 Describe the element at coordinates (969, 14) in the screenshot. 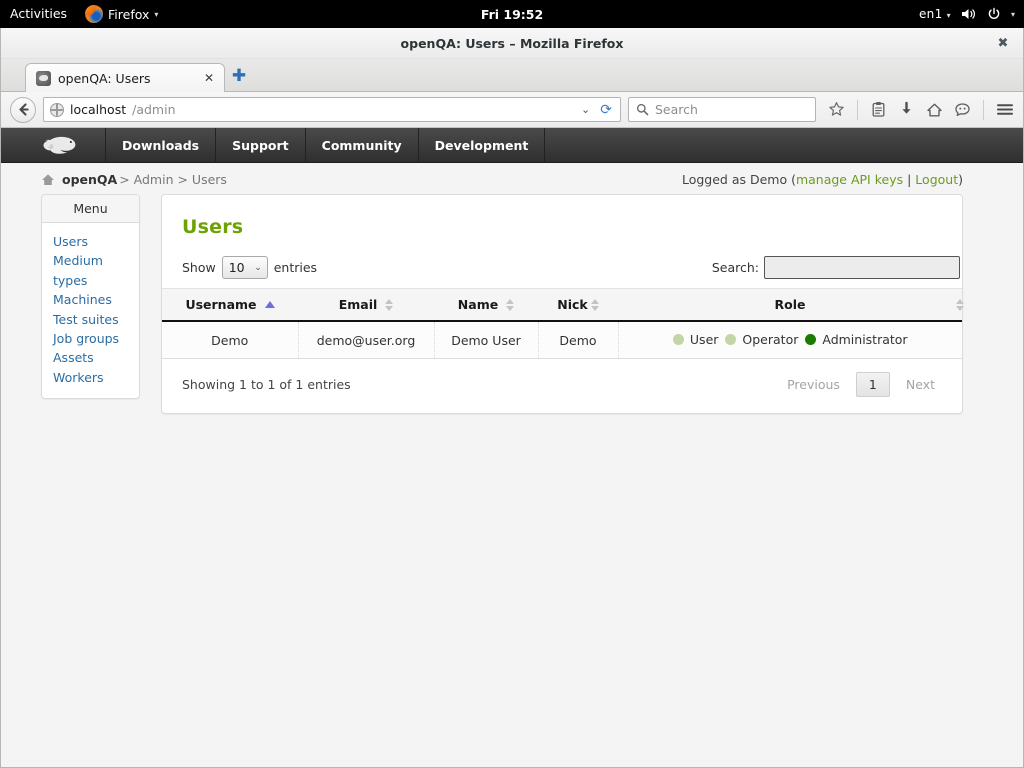

I see `speaker-icon` at that location.